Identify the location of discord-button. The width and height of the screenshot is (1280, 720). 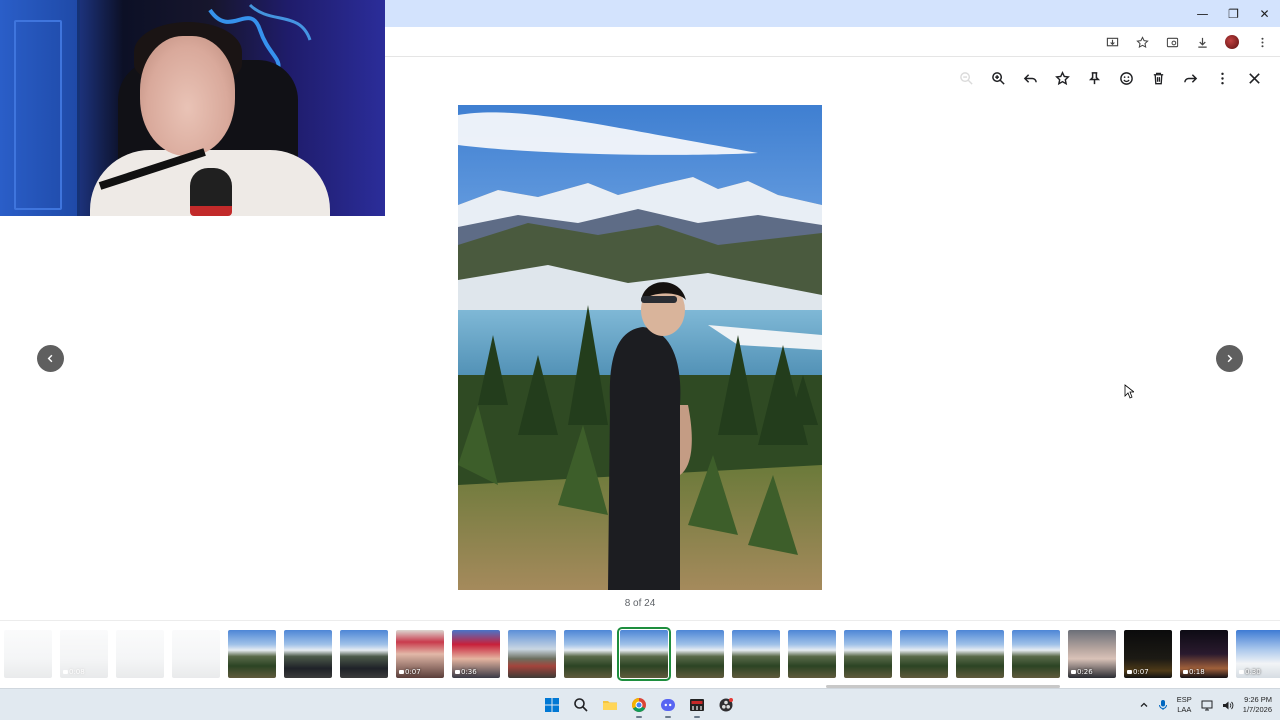
(668, 705).